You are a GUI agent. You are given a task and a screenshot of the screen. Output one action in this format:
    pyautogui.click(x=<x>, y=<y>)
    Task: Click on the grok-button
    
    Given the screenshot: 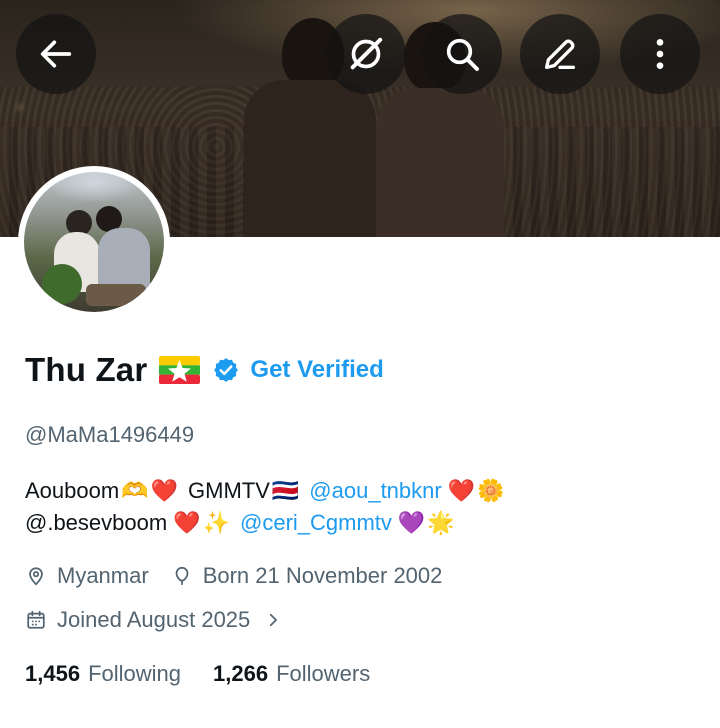 What is the action you would take?
    pyautogui.click(x=366, y=54)
    